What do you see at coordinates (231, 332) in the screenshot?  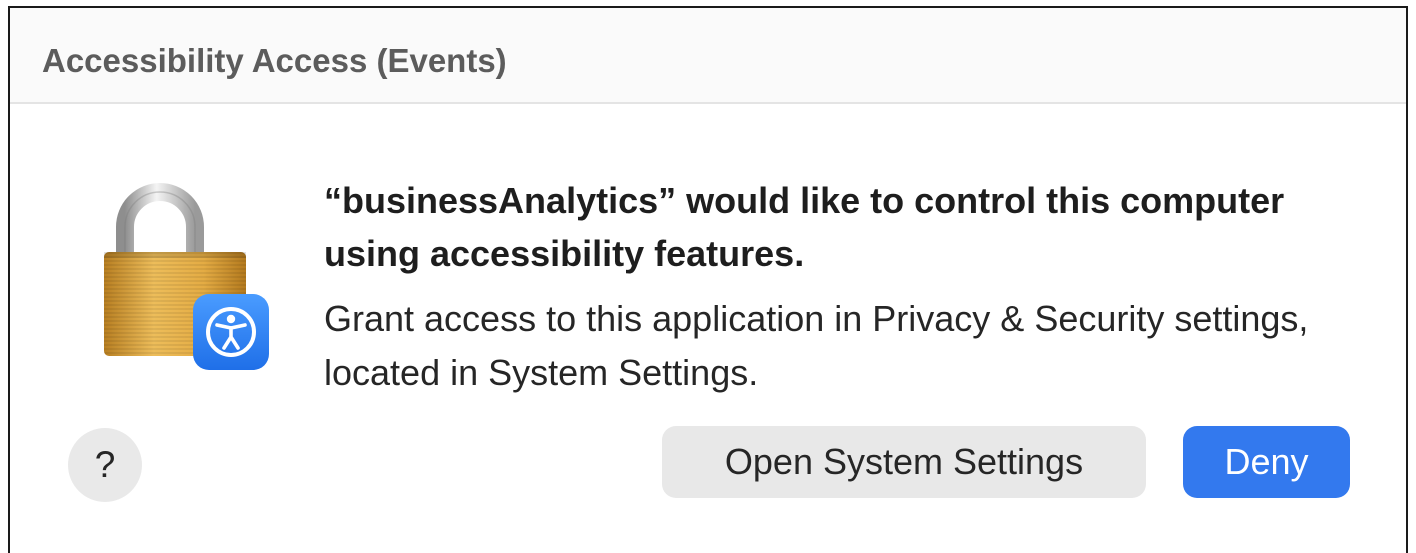 I see `accessibility-badge` at bounding box center [231, 332].